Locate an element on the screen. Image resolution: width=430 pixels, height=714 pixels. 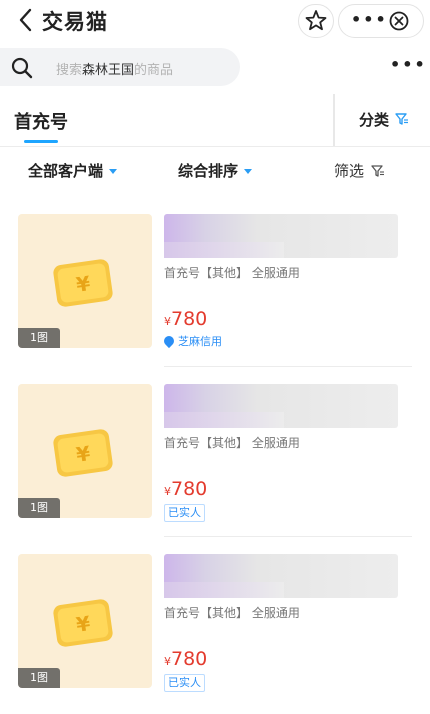
filter-screen: 筛选 is located at coordinates (359, 170).